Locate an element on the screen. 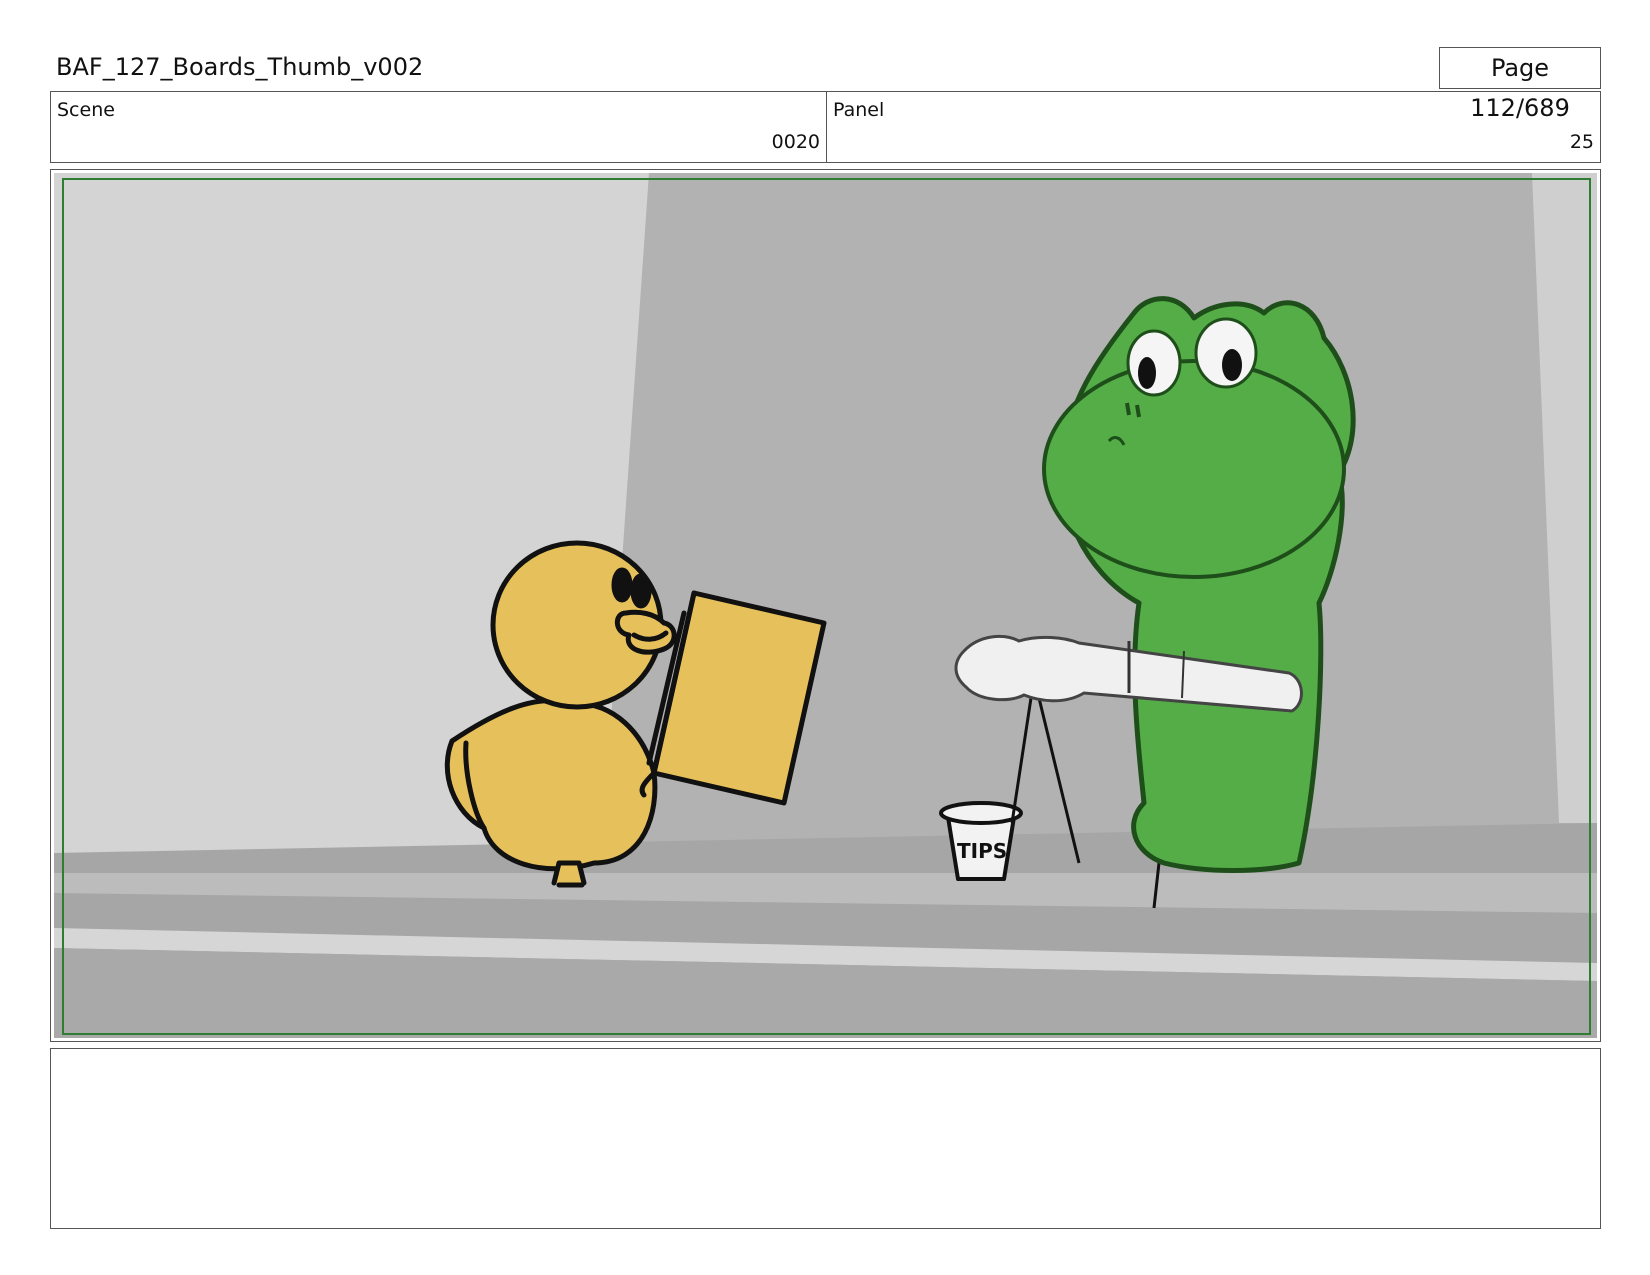  scene-panel-info-row: Scene 0020 Panel 25 is located at coordinates (825, 127).